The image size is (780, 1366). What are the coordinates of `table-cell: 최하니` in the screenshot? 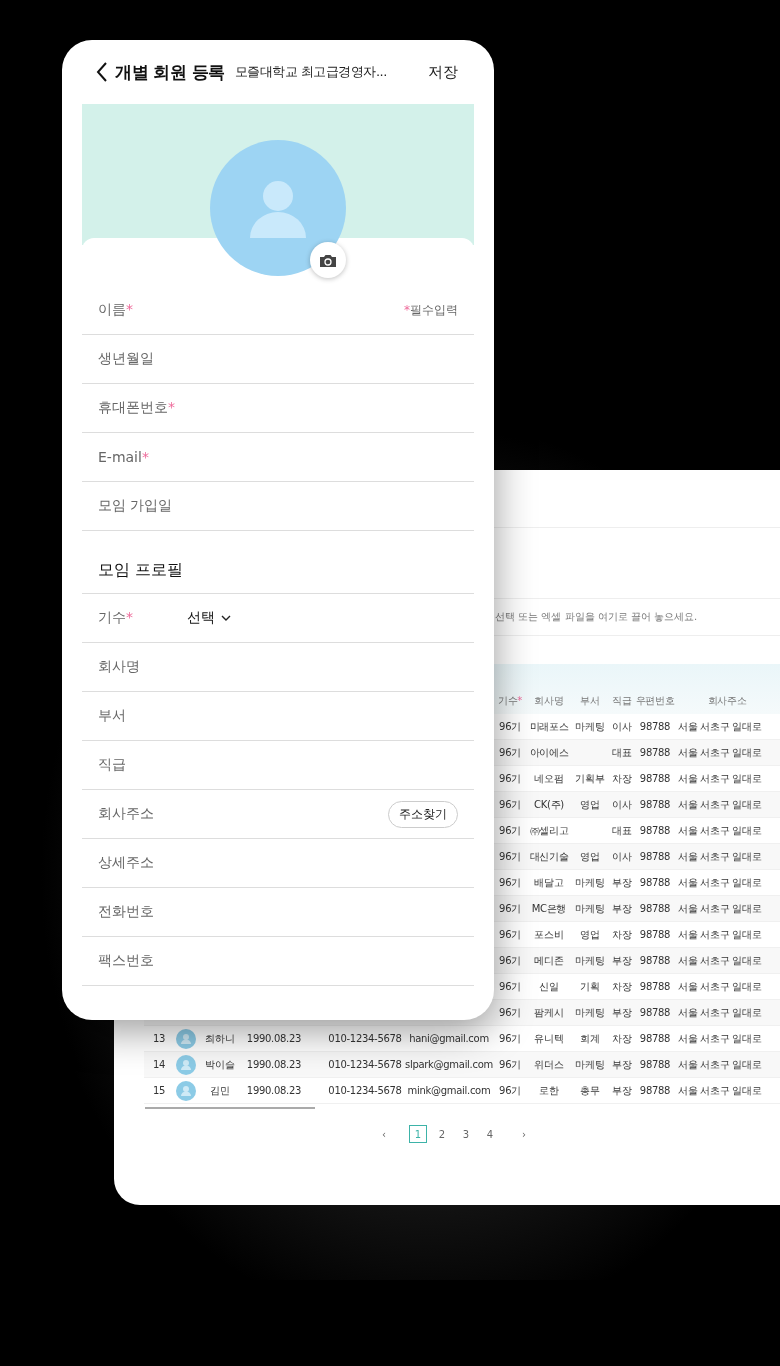 It's located at (220, 1038).